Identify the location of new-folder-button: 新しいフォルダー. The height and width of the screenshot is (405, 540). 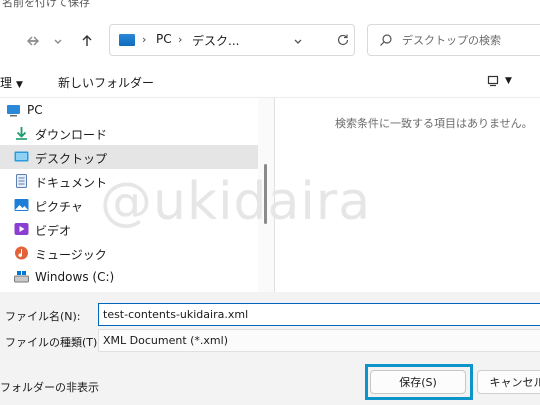
(106, 82).